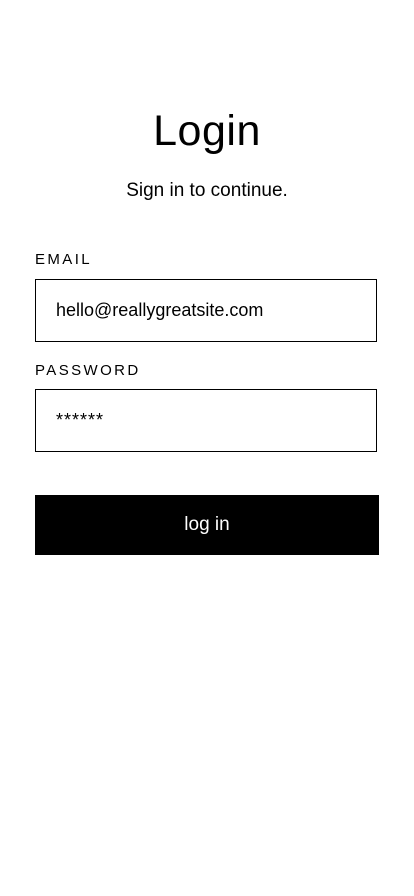  I want to click on email-field, so click(206, 310).